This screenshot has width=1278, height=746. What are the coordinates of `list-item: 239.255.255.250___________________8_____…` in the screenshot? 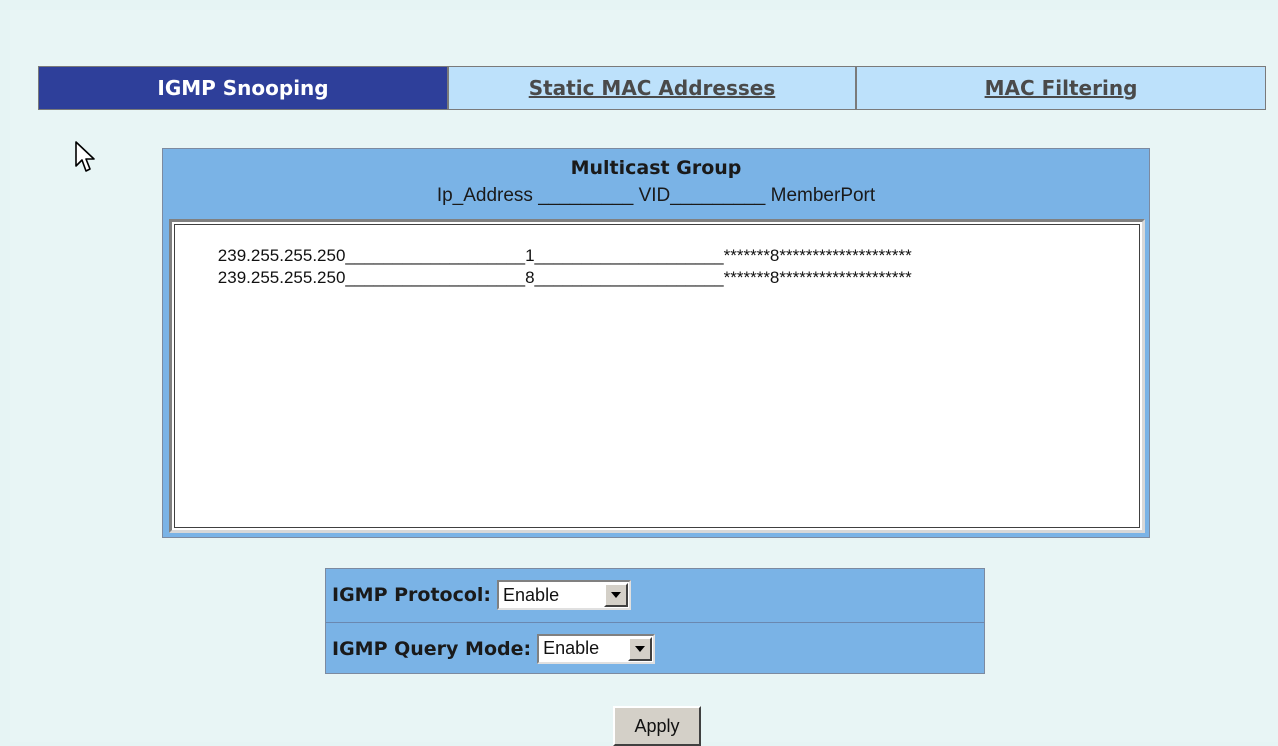 It's located at (660, 278).